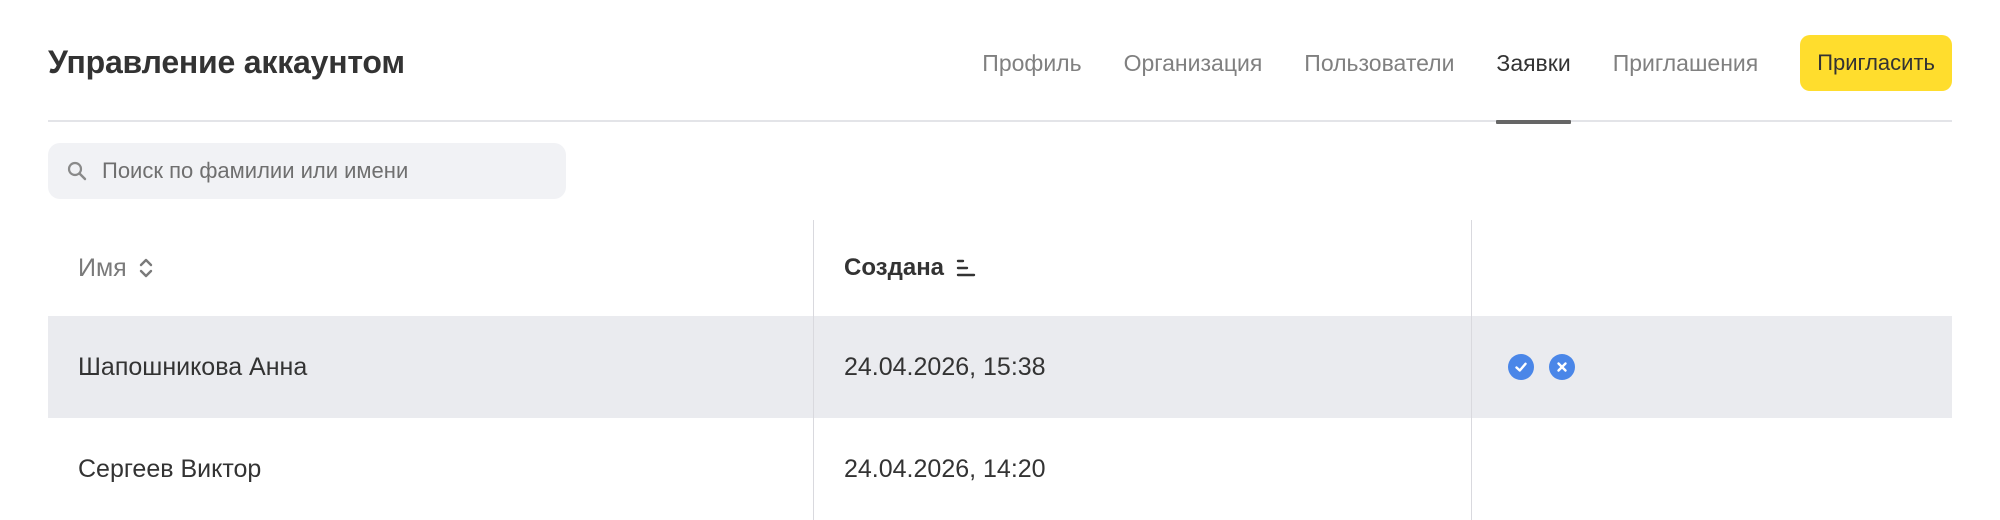 The height and width of the screenshot is (520, 2000). Describe the element at coordinates (894, 267) in the screenshot. I see `column-header-created-label: Создана` at that location.